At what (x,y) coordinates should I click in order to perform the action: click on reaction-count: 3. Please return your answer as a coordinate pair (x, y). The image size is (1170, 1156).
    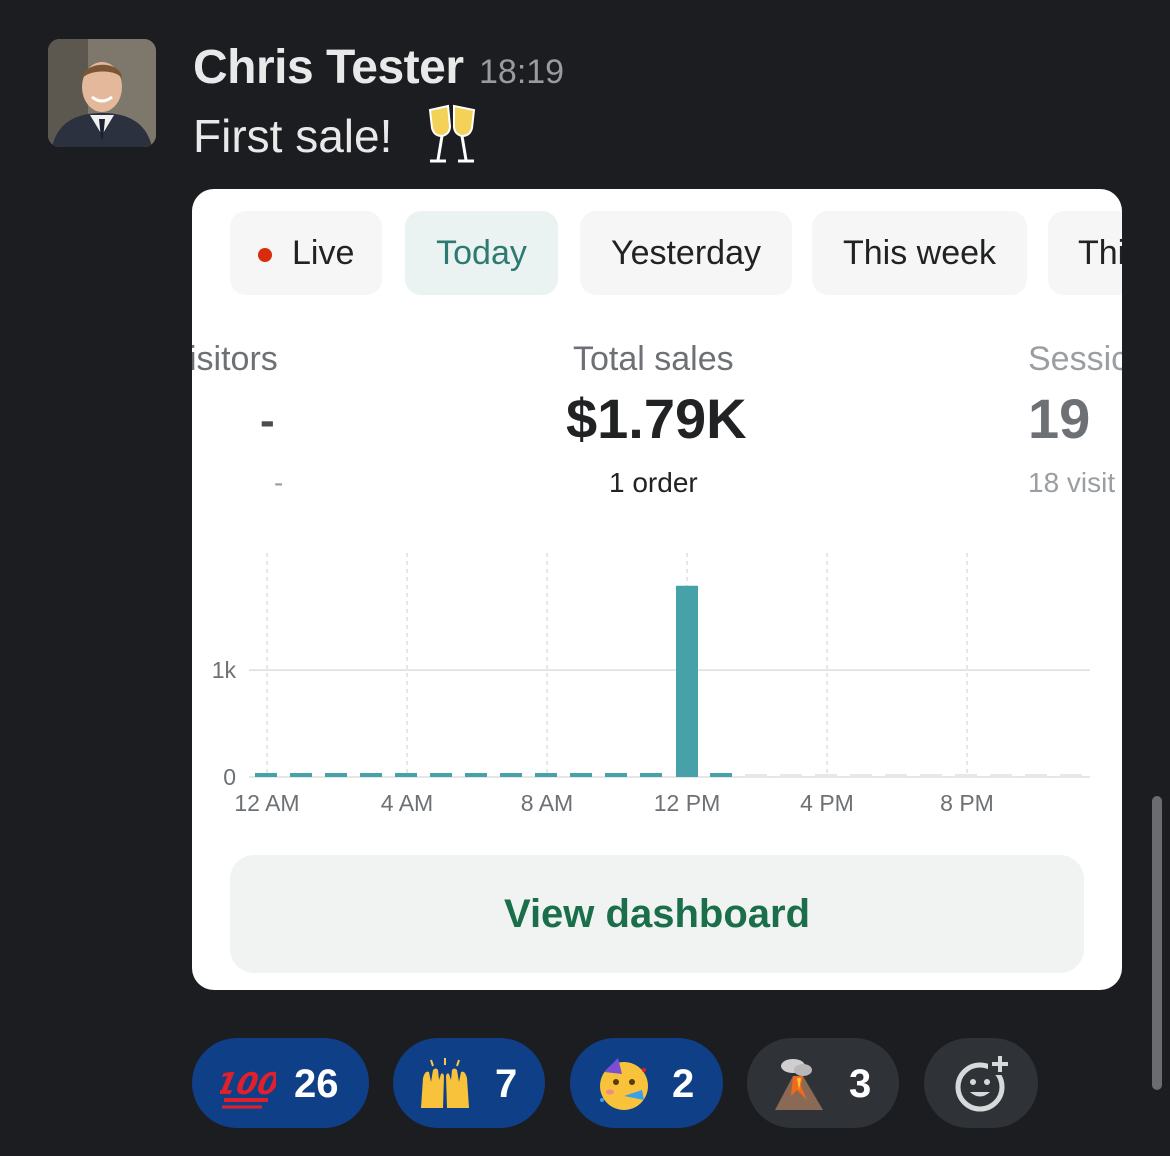
    Looking at the image, I should click on (860, 1084).